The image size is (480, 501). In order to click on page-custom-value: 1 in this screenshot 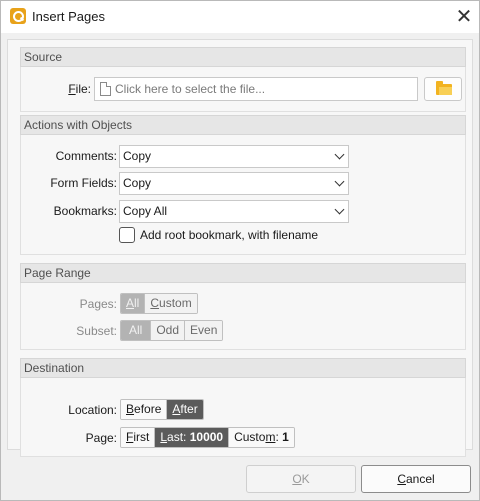, I will do `click(285, 437)`.